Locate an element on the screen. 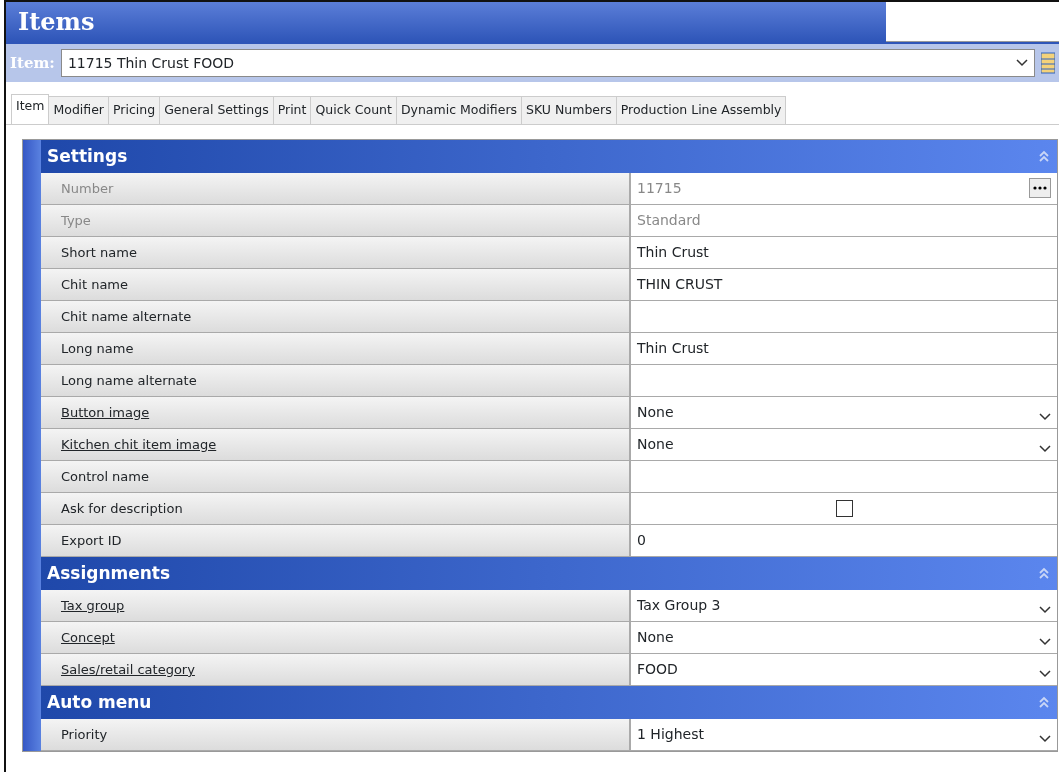  property-link: Concept is located at coordinates (336, 637).